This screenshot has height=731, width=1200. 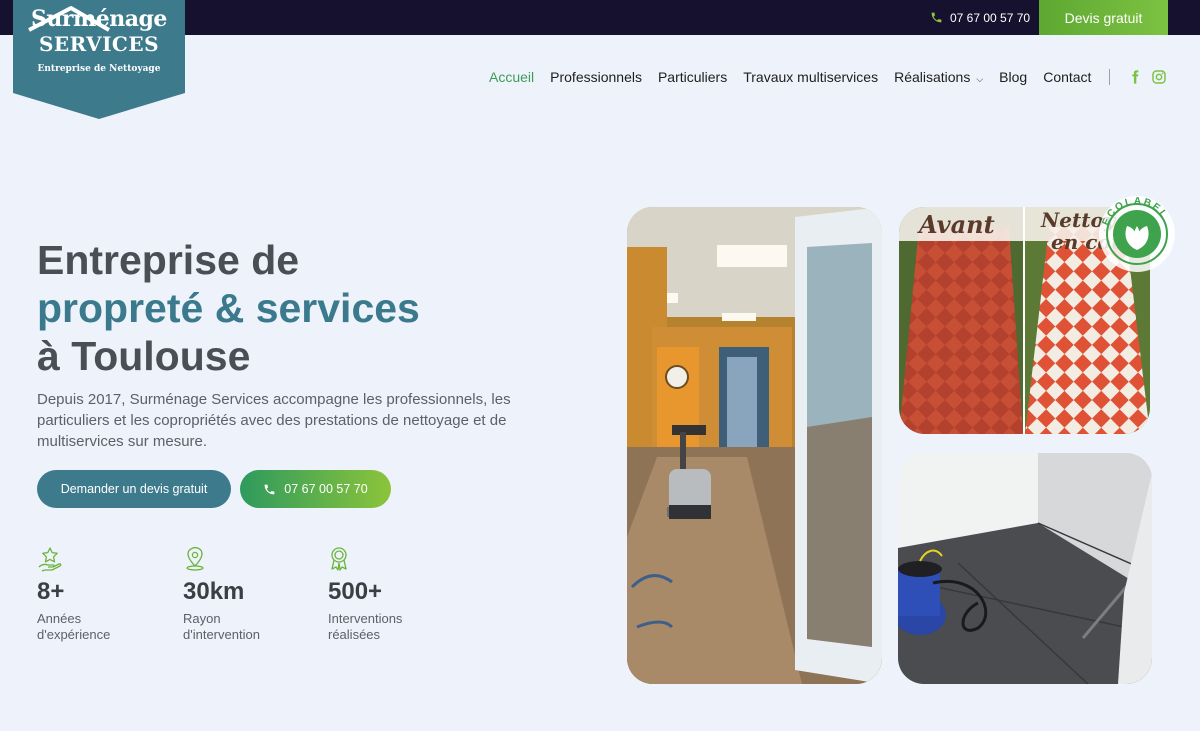 I want to click on instagram-link, so click(x=1159, y=77).